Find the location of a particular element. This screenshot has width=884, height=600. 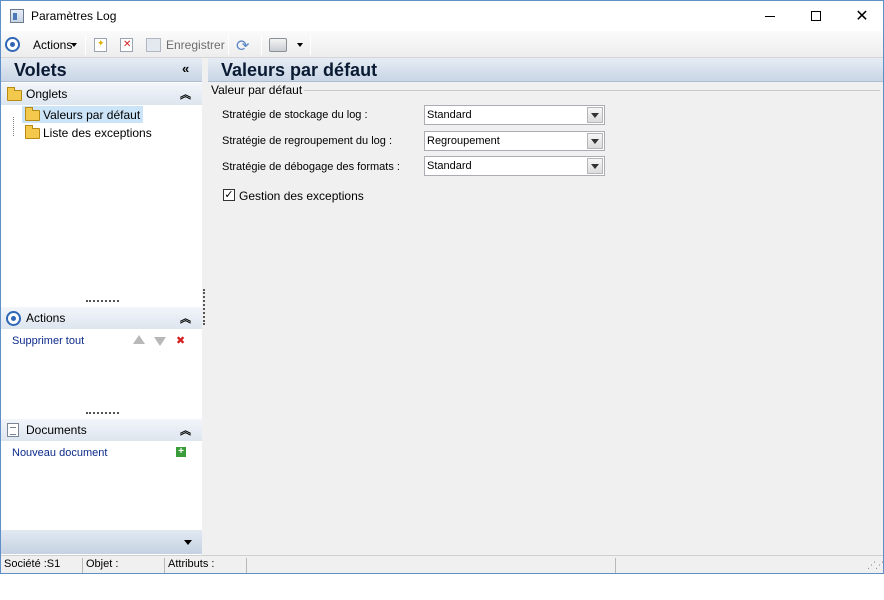

actions-title: Actions is located at coordinates (46, 318).